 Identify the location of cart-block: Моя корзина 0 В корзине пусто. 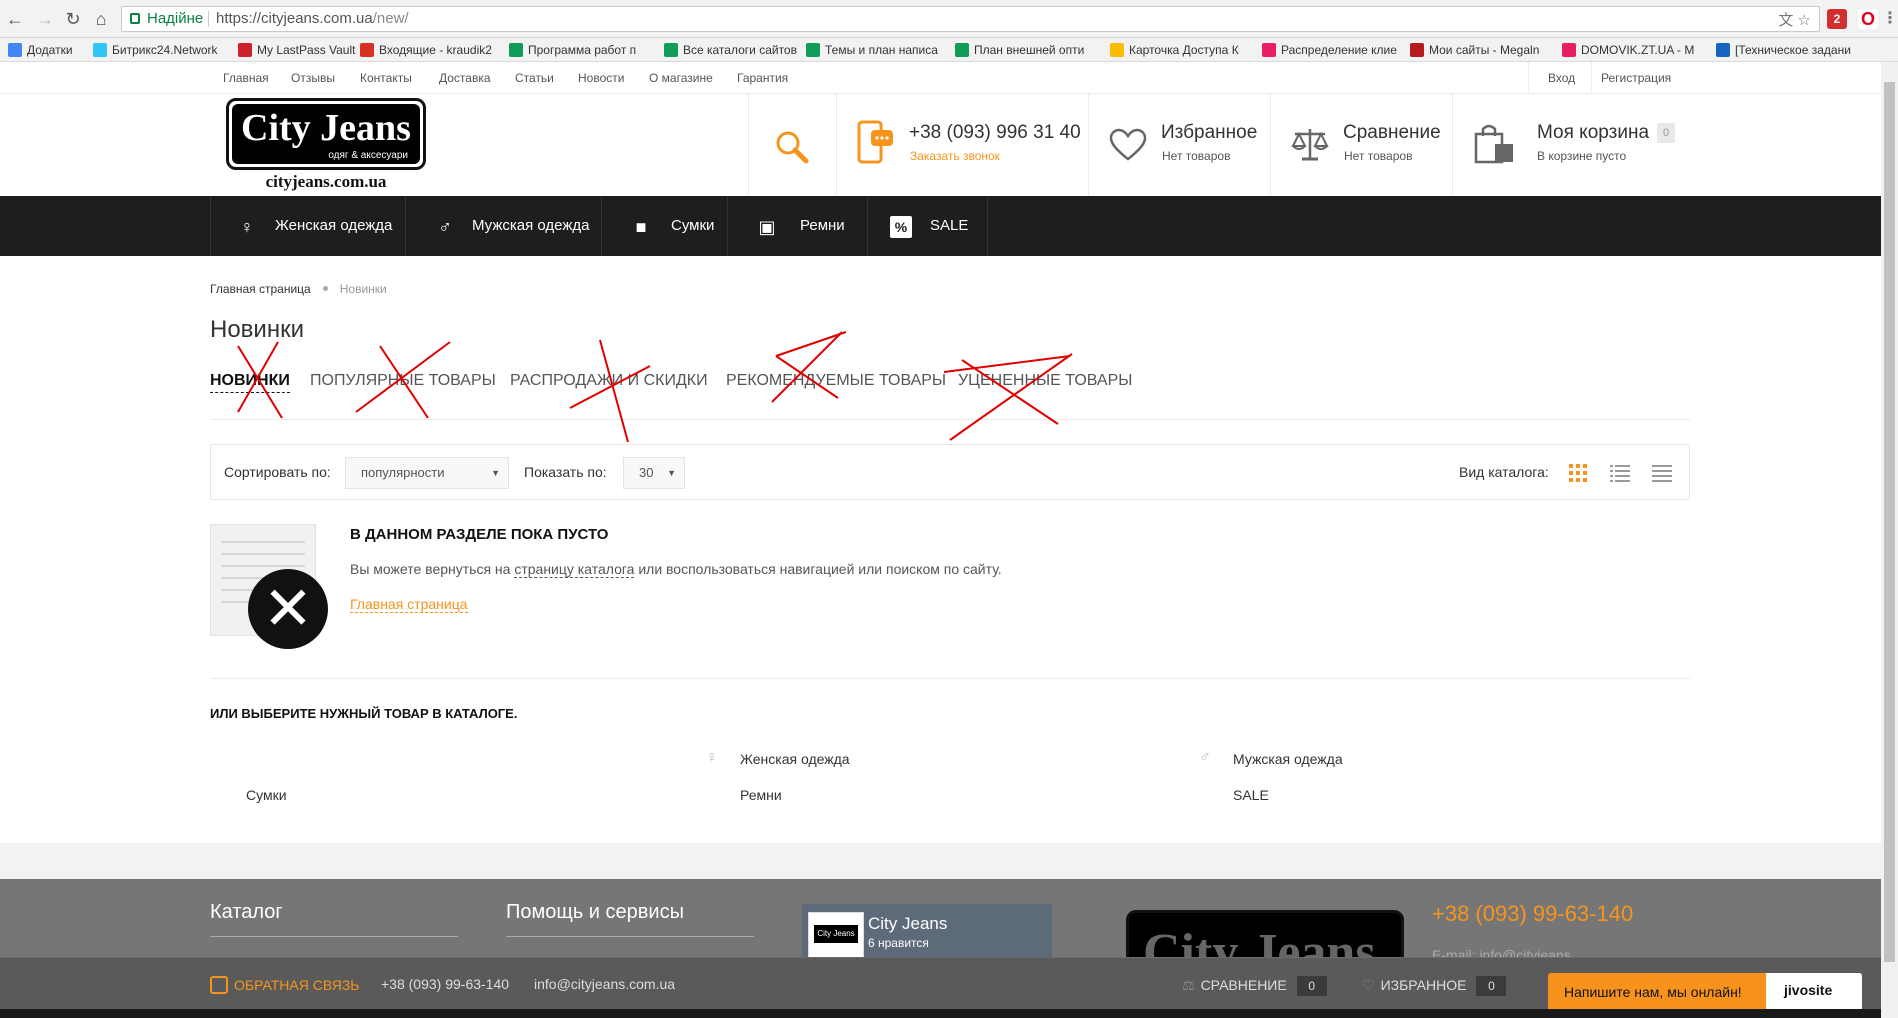
(1571, 145).